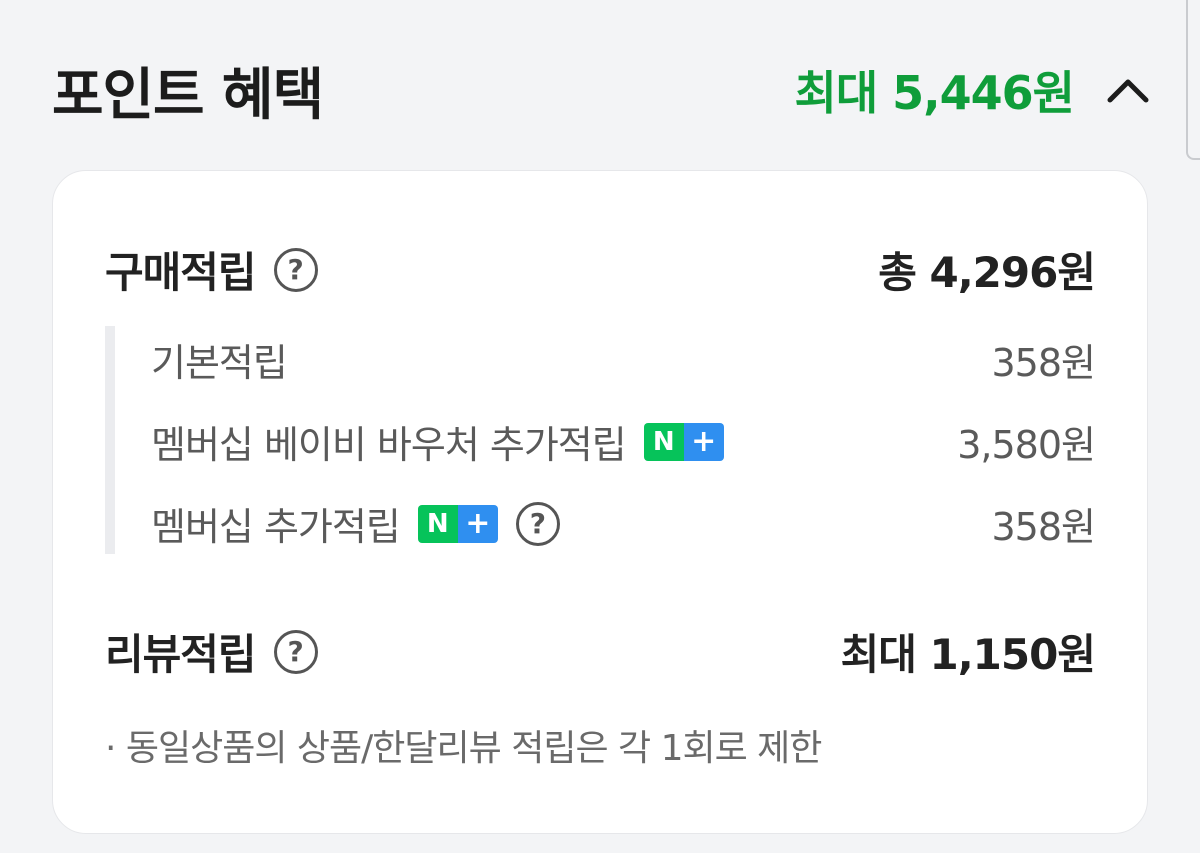 The width and height of the screenshot is (1200, 853). What do you see at coordinates (219, 363) in the screenshot?
I see `basic-points-label: 기본적립` at bounding box center [219, 363].